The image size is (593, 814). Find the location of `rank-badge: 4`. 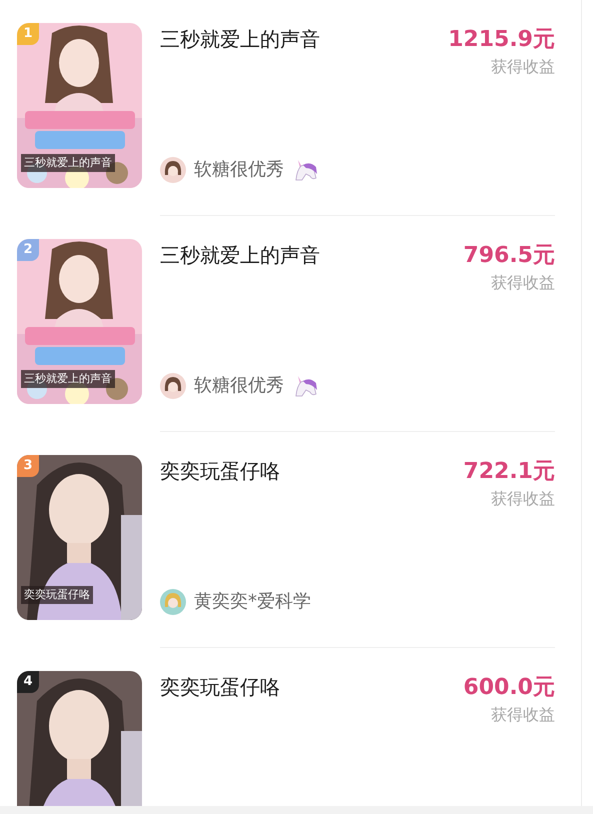

rank-badge: 4 is located at coordinates (28, 682).